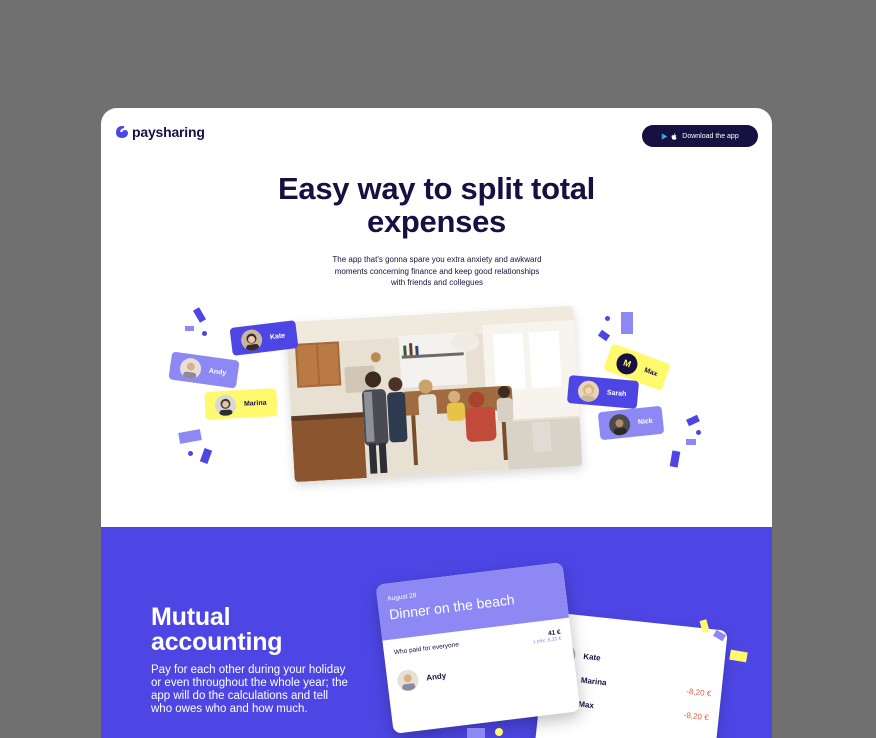 The image size is (876, 738). I want to click on debtor-name: Kate, so click(592, 657).